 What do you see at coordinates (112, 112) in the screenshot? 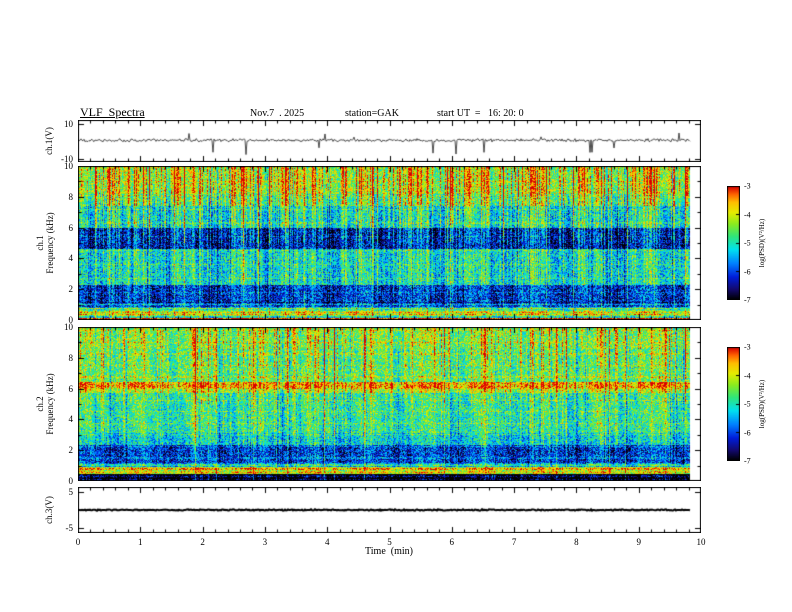
I see `figure-title: VLF Spectra` at bounding box center [112, 112].